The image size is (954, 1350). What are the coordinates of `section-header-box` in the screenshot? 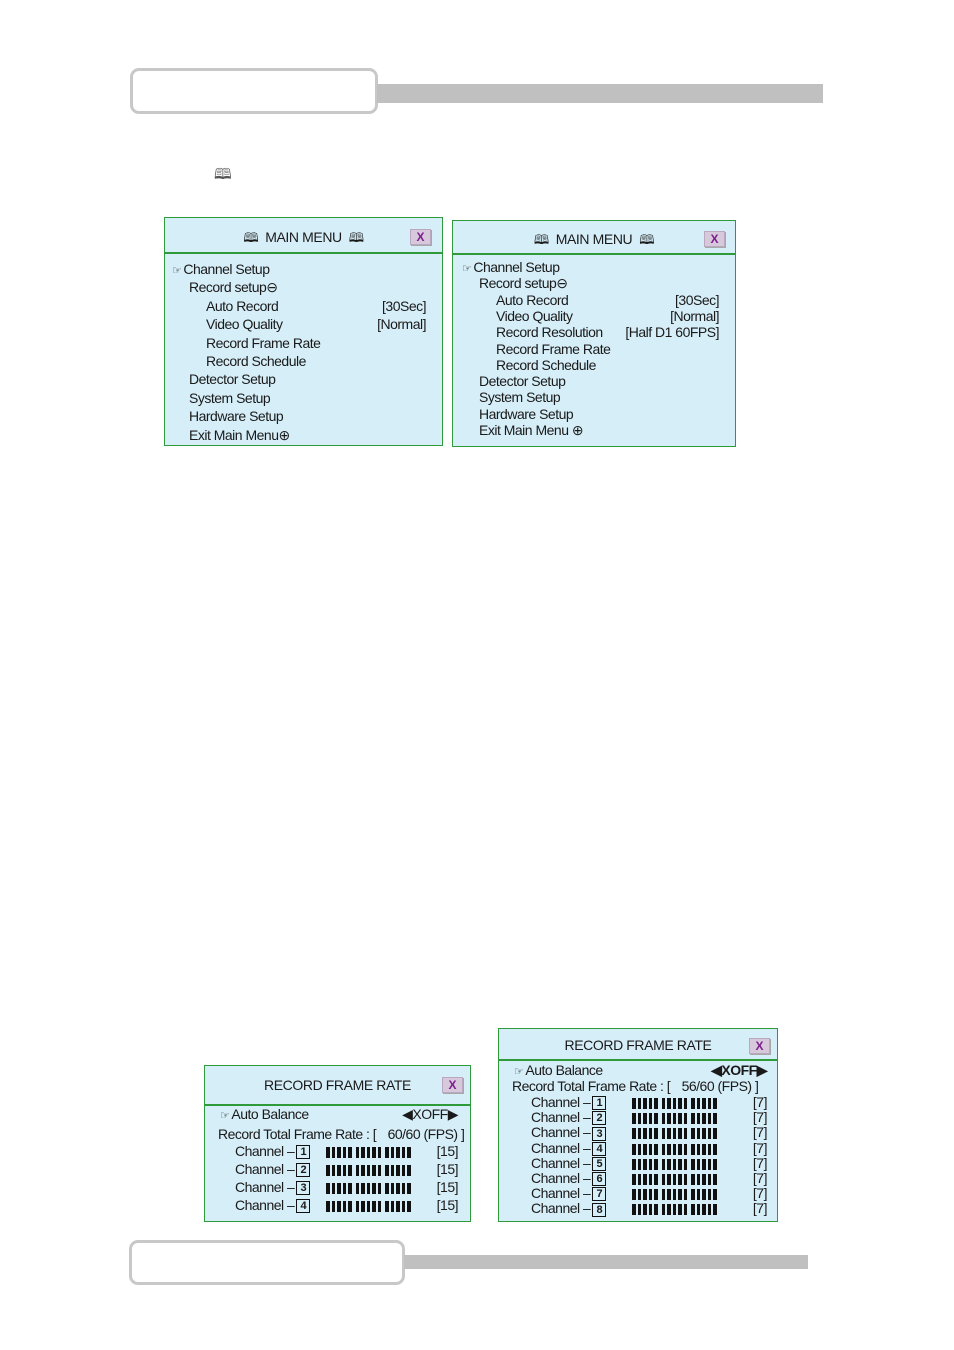 It's located at (254, 91).